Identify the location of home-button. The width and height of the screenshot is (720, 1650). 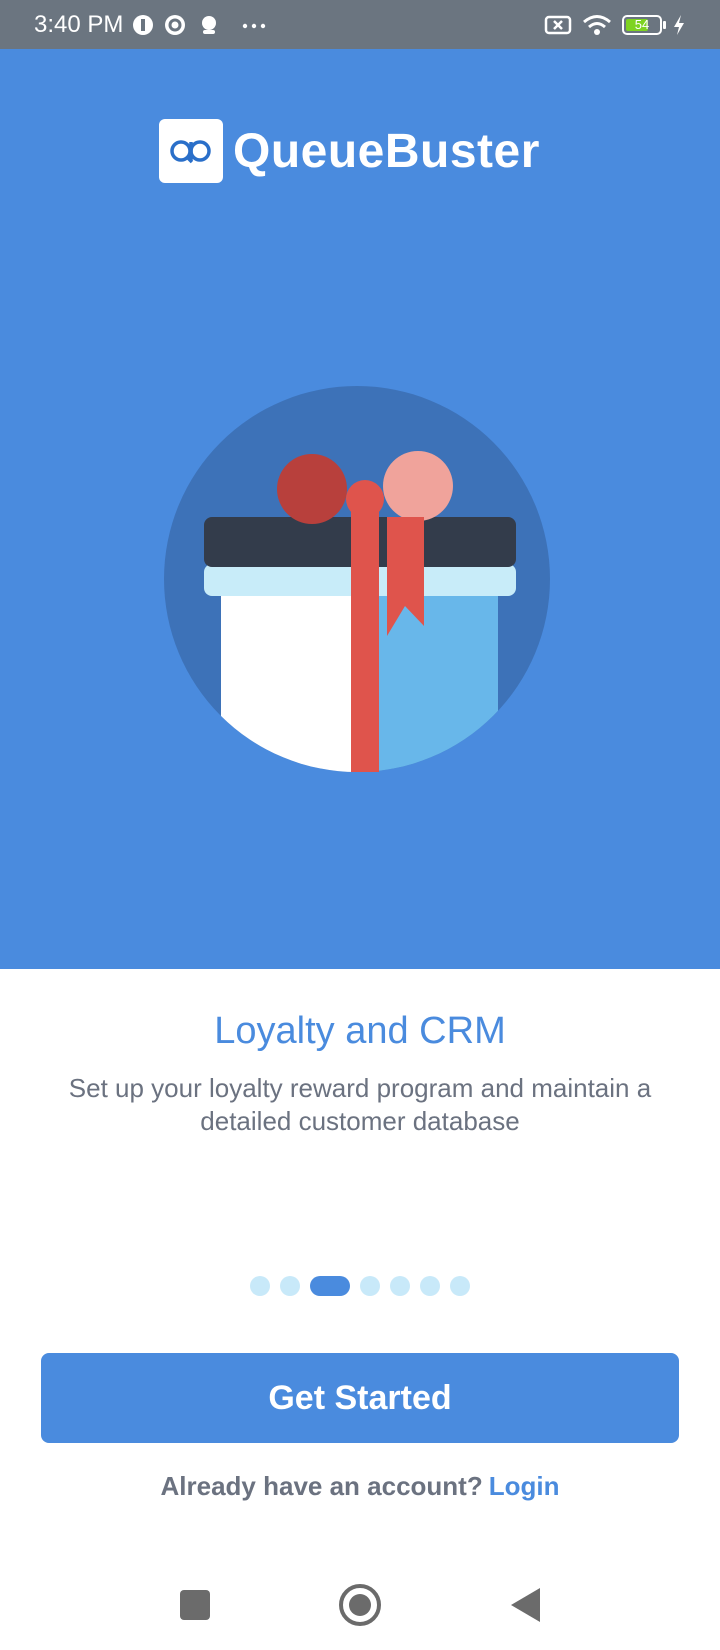
(360, 1605).